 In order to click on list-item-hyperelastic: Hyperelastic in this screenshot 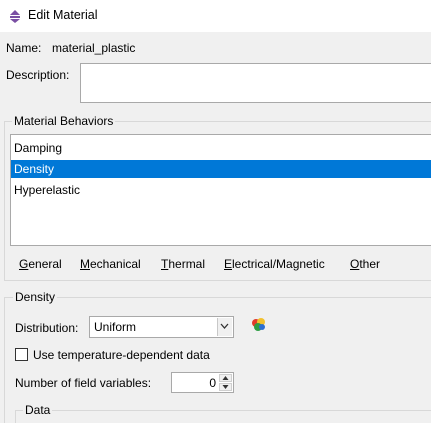, I will do `click(221, 190)`.